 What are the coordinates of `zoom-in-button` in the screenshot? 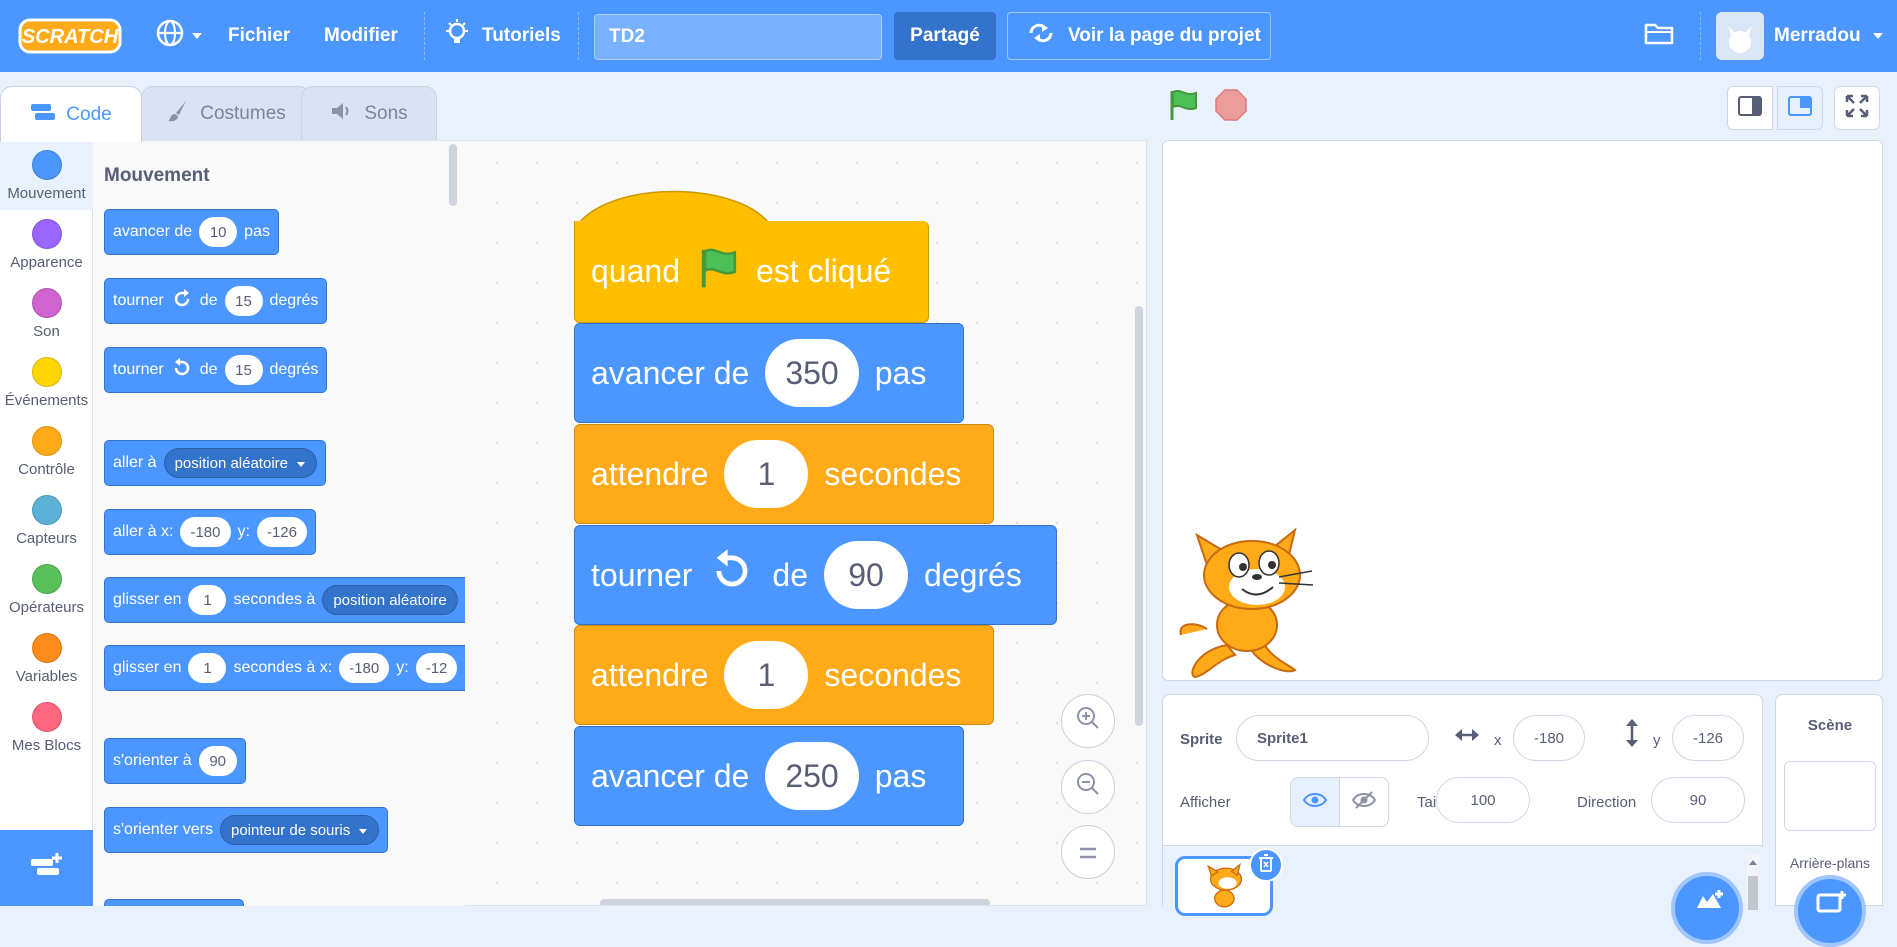 It's located at (1088, 721).